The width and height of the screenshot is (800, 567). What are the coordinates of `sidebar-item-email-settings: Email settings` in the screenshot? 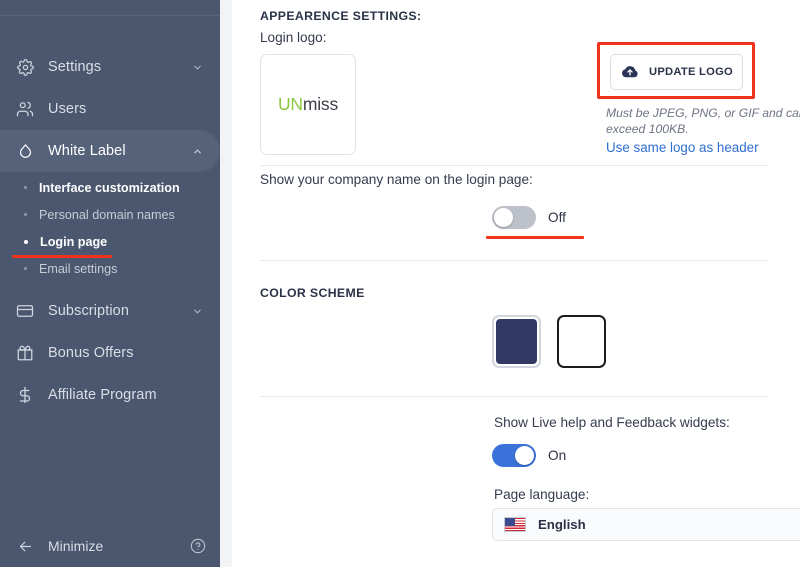 It's located at (110, 268).